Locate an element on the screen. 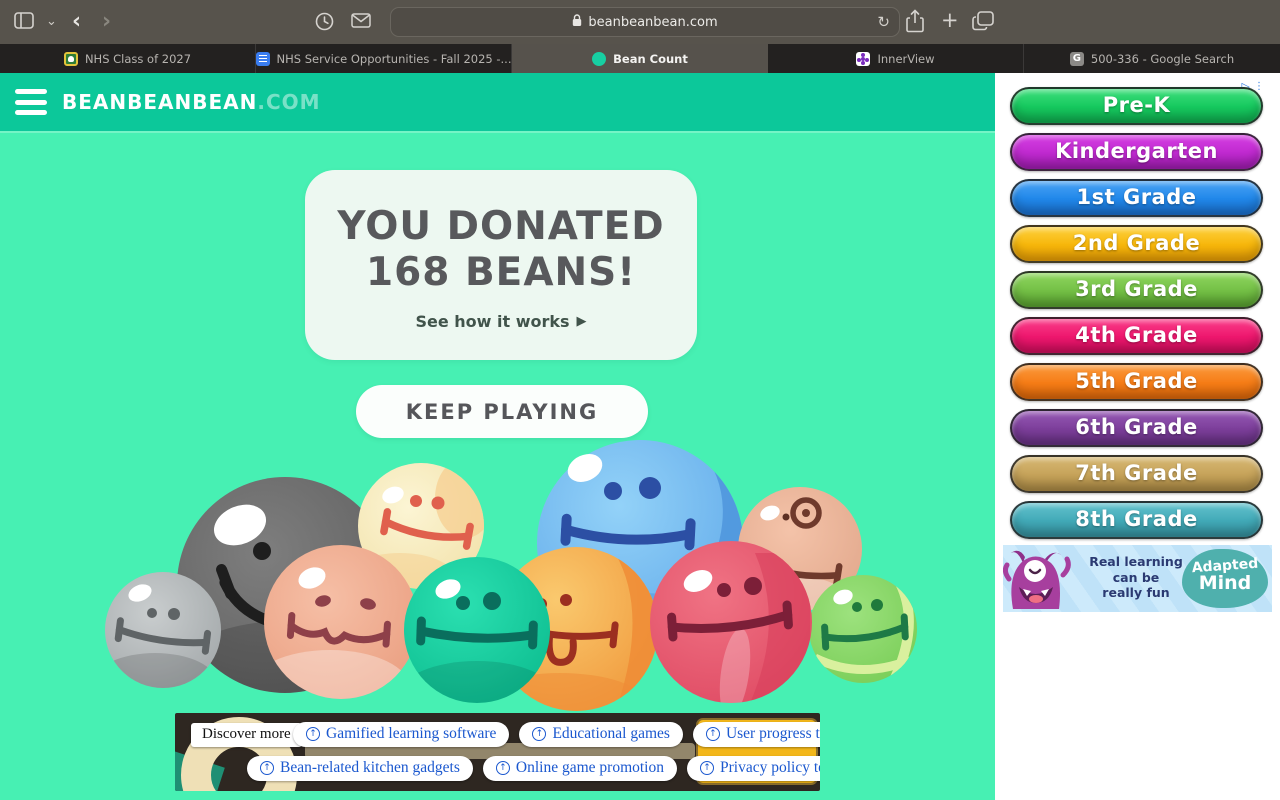 This screenshot has width=1280, height=800. bean-peach is located at coordinates (341, 622).